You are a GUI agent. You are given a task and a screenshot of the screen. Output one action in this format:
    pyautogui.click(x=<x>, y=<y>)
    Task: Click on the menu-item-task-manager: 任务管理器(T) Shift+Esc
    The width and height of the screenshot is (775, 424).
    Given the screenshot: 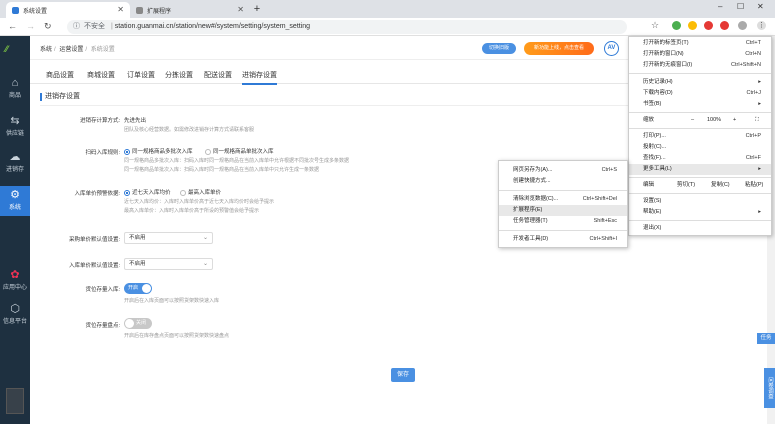 What is the action you would take?
    pyautogui.click(x=563, y=221)
    